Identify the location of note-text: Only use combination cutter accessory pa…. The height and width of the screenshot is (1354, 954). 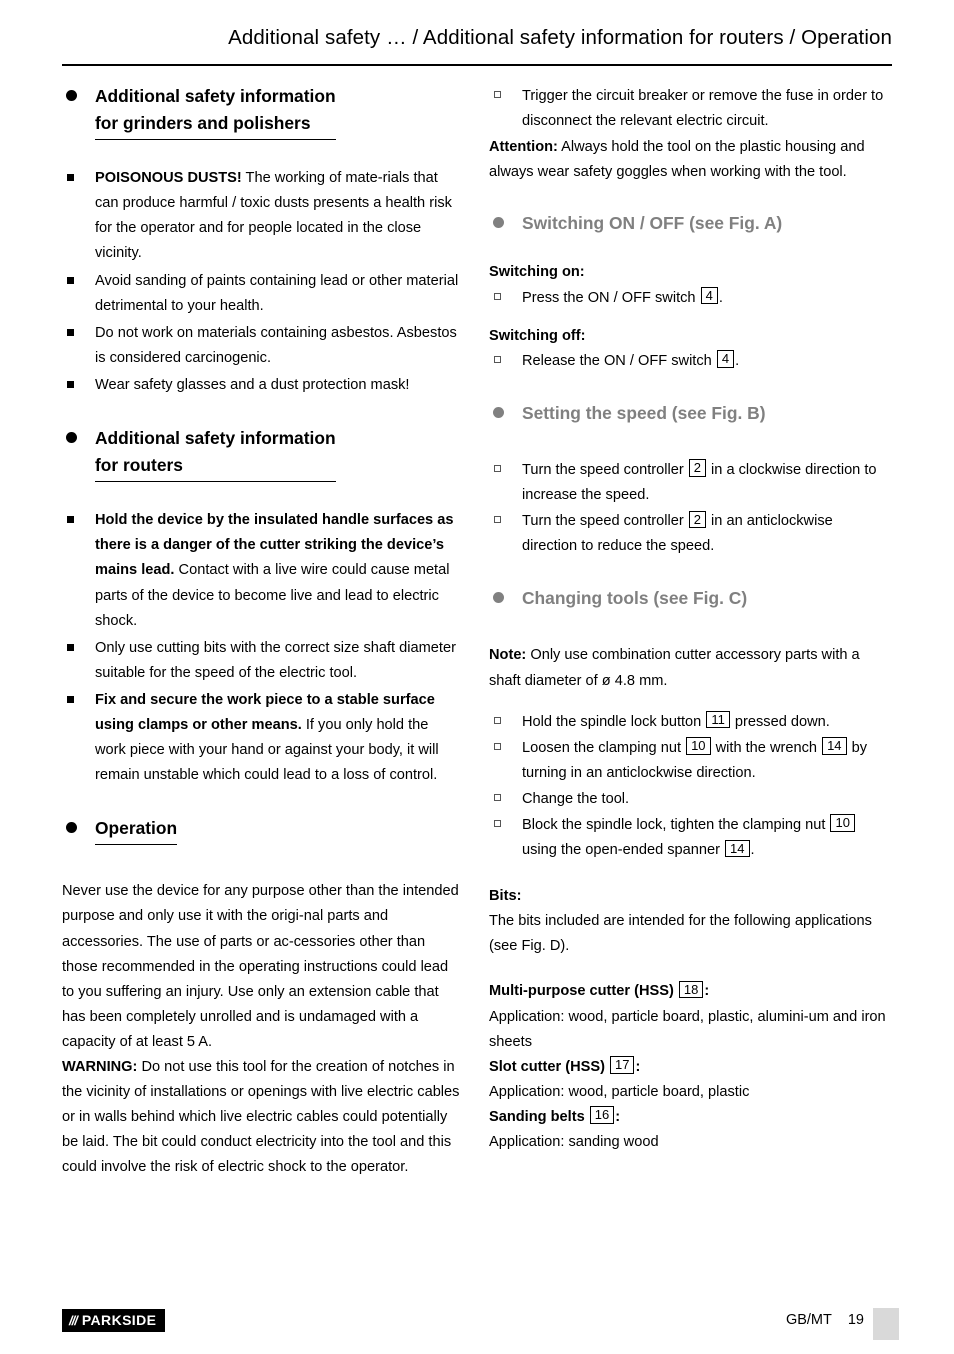
(674, 668).